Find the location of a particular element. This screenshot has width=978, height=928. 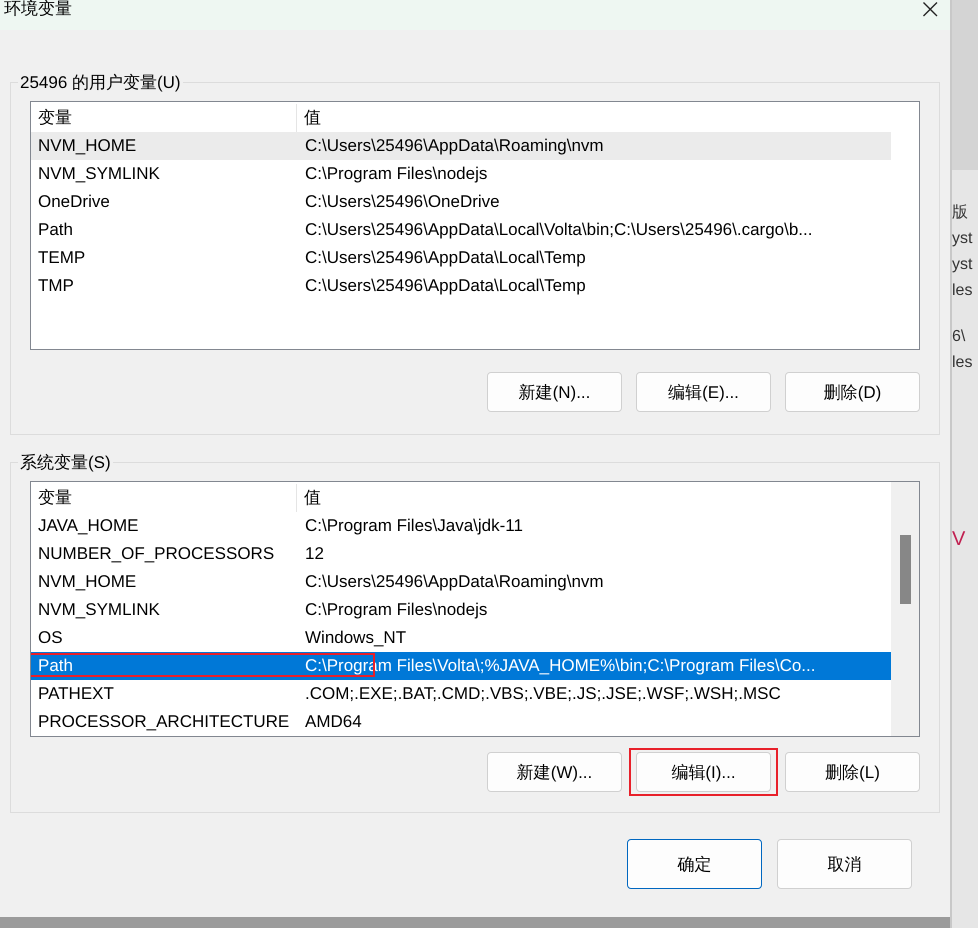

list-row: TMP C:\Users\25496\AppData\Local\Temp is located at coordinates (461, 286).